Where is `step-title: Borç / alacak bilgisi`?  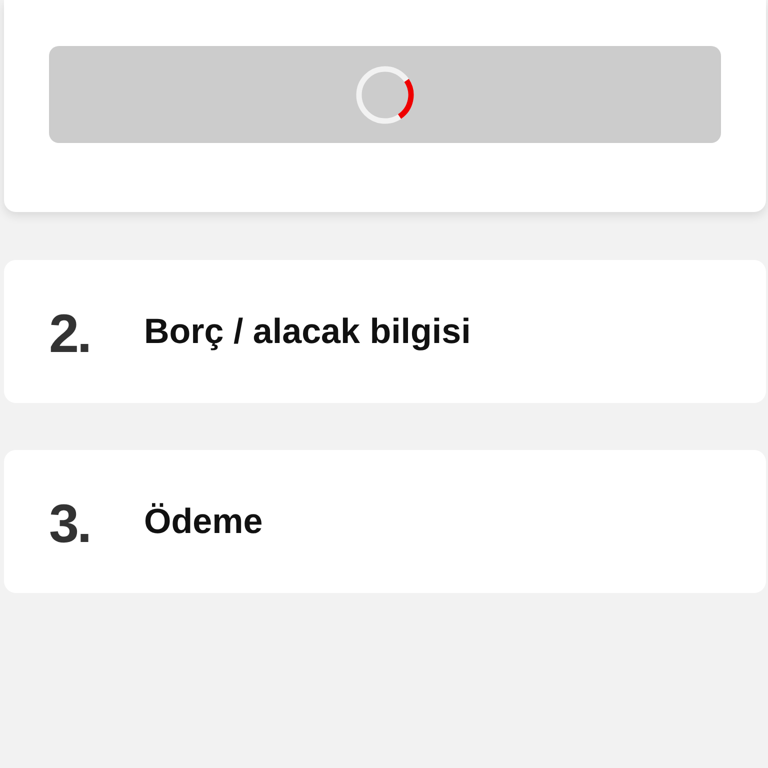 step-title: Borç / alacak bilgisi is located at coordinates (307, 331).